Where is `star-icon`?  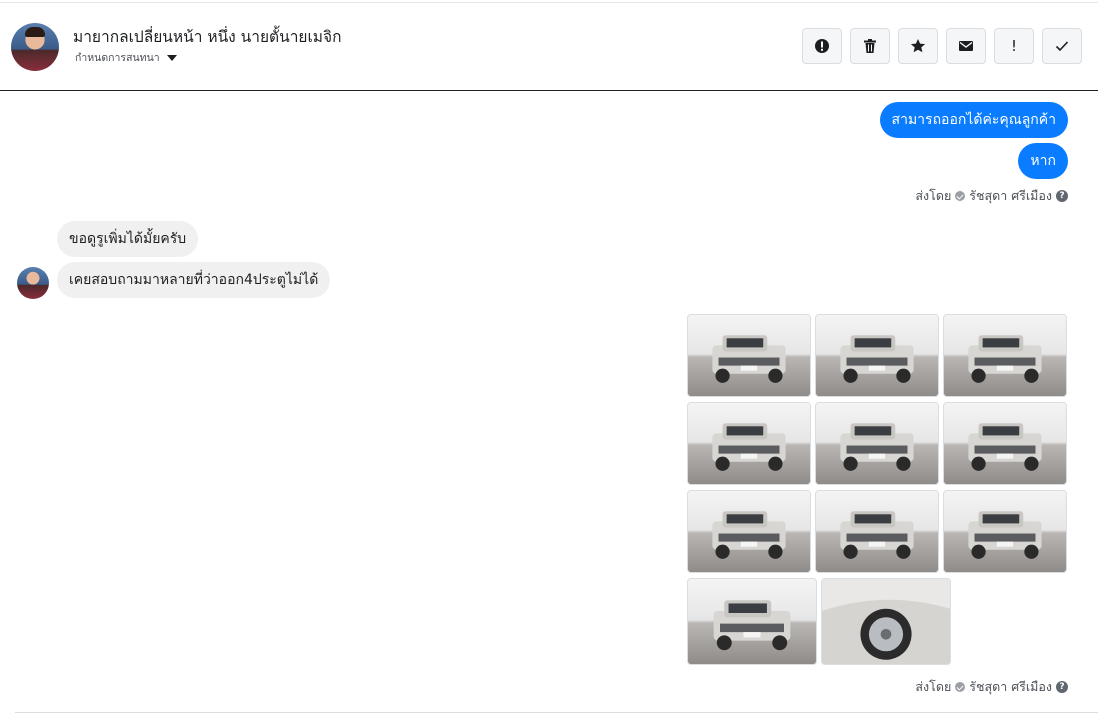
star-icon is located at coordinates (918, 46).